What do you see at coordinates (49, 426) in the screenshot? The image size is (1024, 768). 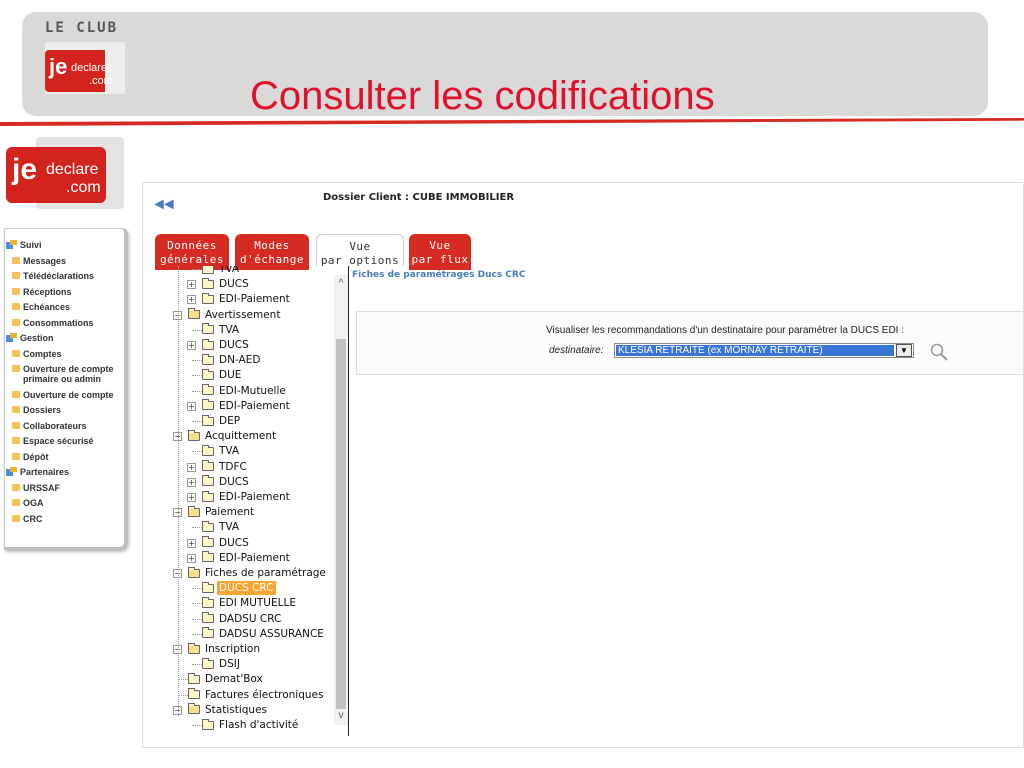 I see `sidebar-item-collaborateurs: Collaborateurs` at bounding box center [49, 426].